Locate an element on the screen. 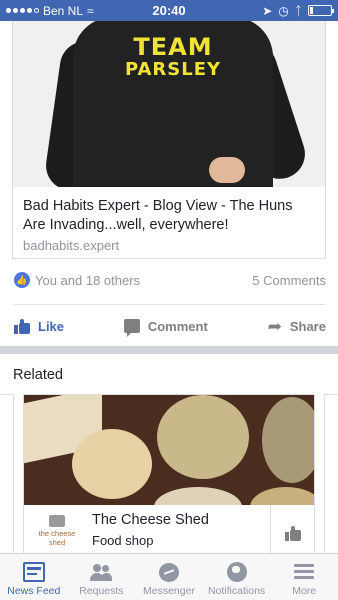  location-arrow-icon: ➤ is located at coordinates (267, 10).